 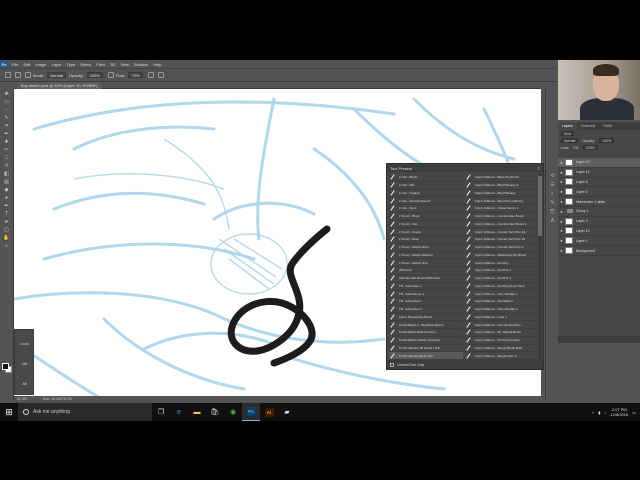 I want to click on zoom-tool-icon: ⌕, so click(x=6, y=246).